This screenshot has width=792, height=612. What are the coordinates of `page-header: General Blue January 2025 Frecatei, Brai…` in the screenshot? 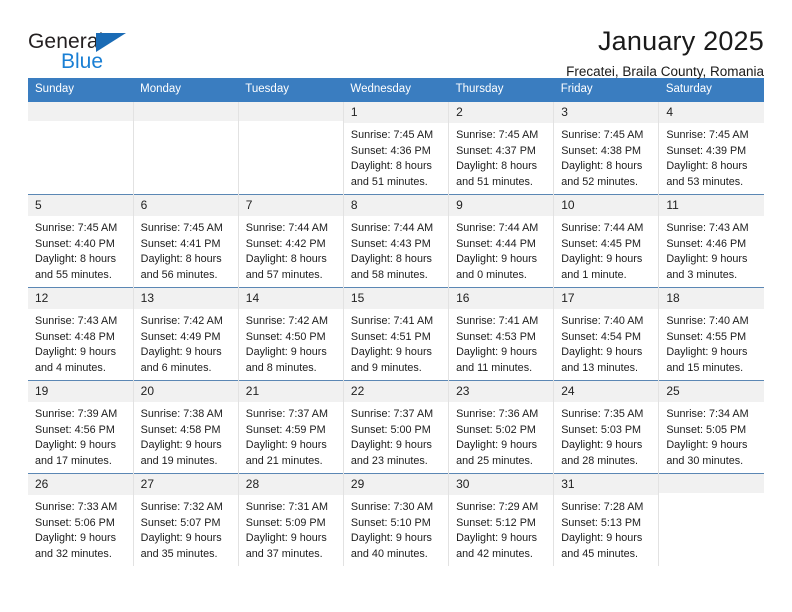 It's located at (396, 39).